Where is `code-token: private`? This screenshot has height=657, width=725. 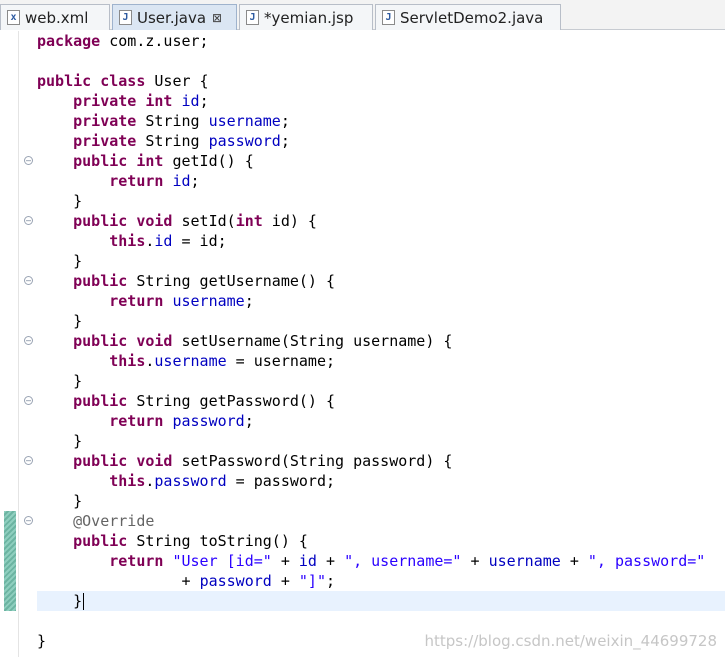
code-token: private is located at coordinates (105, 141).